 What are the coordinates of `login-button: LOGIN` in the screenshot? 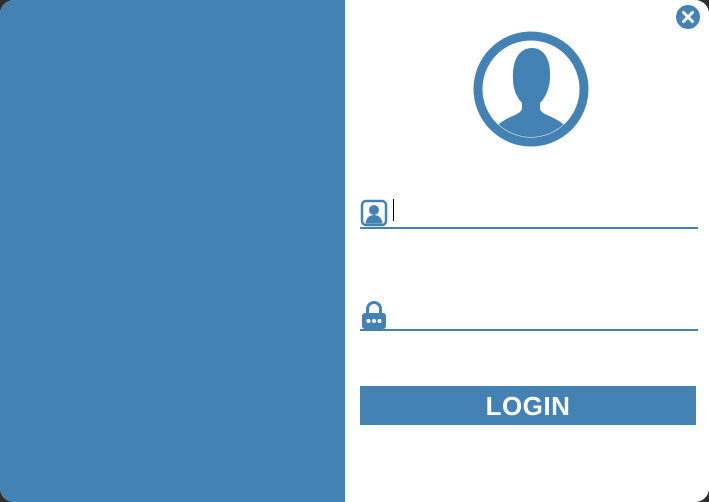 It's located at (528, 405).